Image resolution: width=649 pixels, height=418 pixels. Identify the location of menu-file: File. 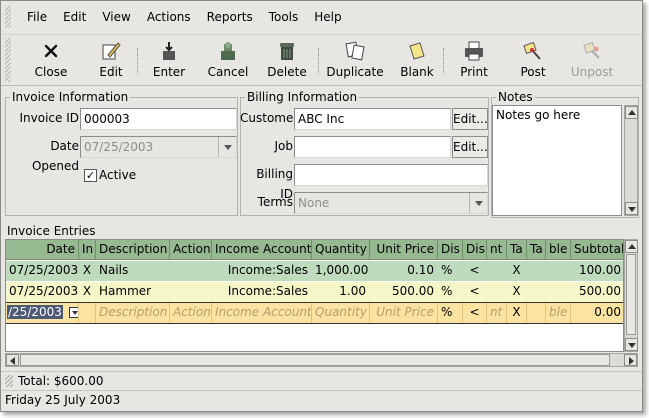
(37, 17).